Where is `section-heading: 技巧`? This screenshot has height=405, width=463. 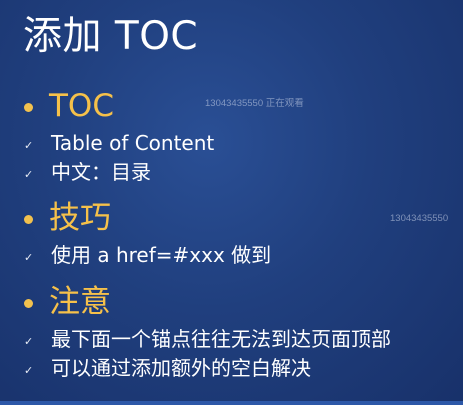 section-heading: 技巧 is located at coordinates (80, 218).